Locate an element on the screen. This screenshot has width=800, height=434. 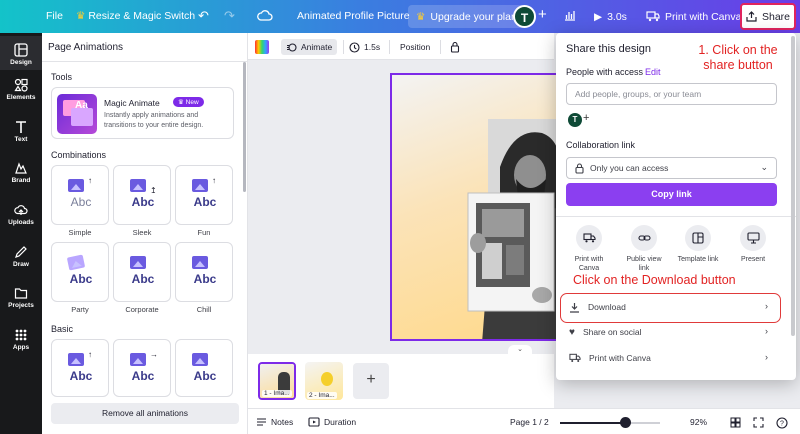
resize-label: Resize & Magic Switch is located at coordinates (142, 16).